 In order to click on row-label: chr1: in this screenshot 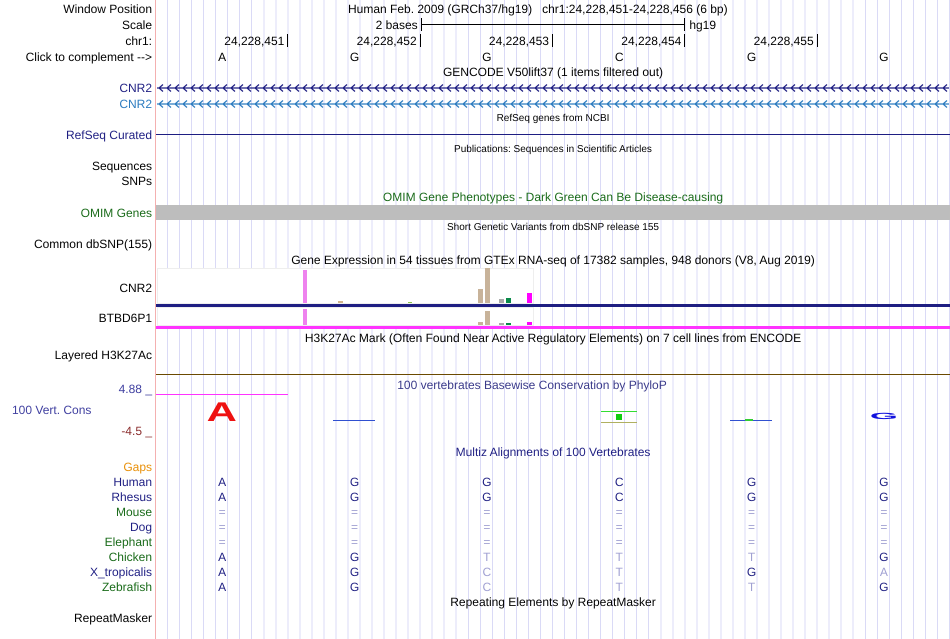, I will do `click(138, 41)`.